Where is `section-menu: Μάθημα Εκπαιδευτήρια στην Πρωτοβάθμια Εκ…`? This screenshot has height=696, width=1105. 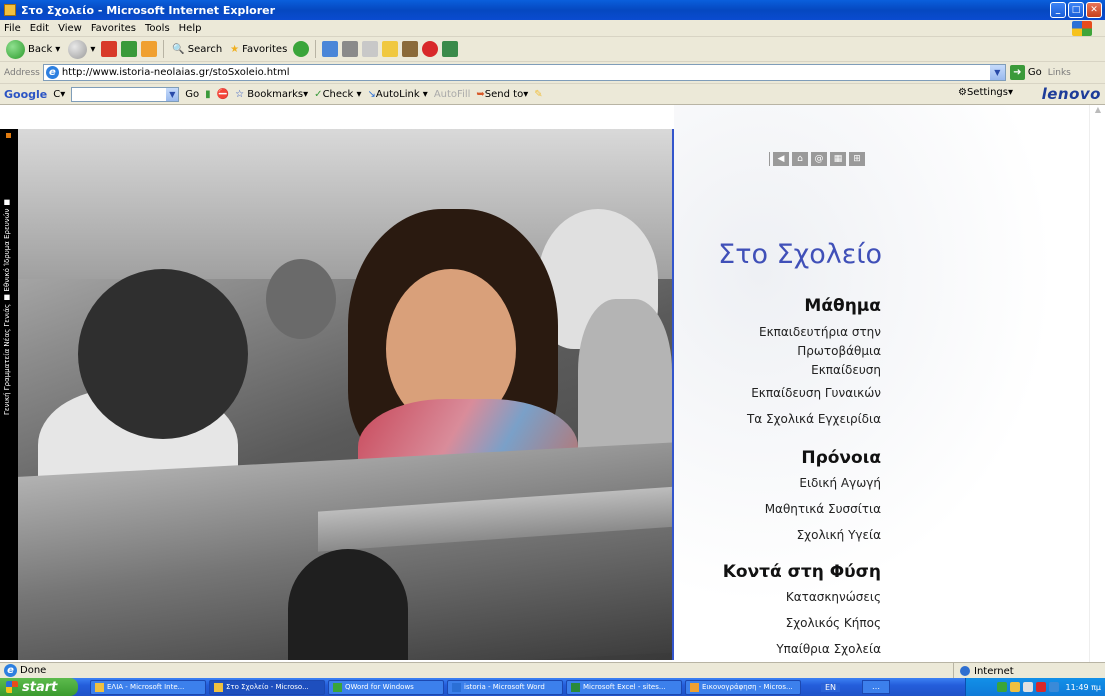
section-menu: Μάθημα Εκπαιδευτήρια στην Πρωτοβάθμια Εκ… is located at coordinates (761, 476).